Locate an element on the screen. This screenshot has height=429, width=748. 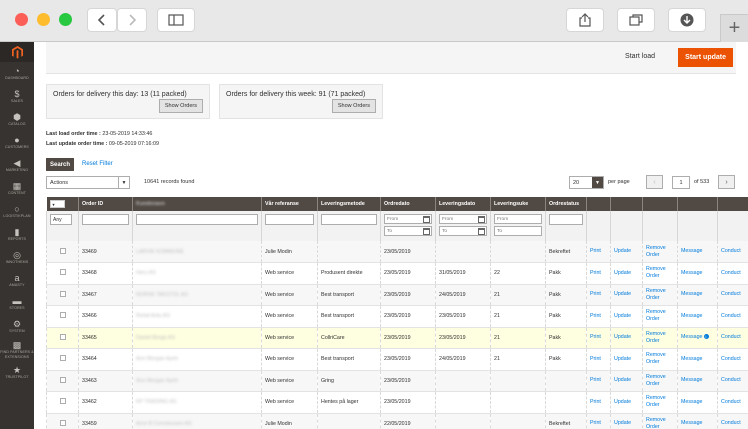
sidebar-item-marketing: ◀ MARKETING is located at coordinates (17, 165).